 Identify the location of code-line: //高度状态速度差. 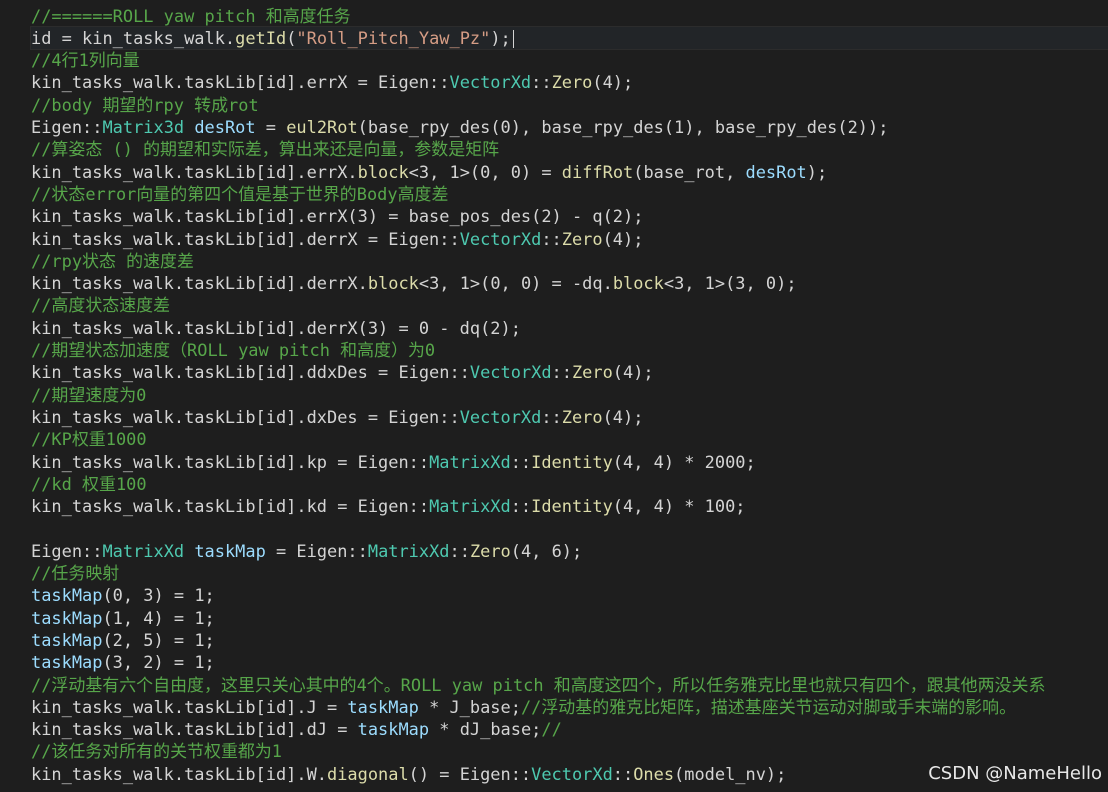
(569, 305).